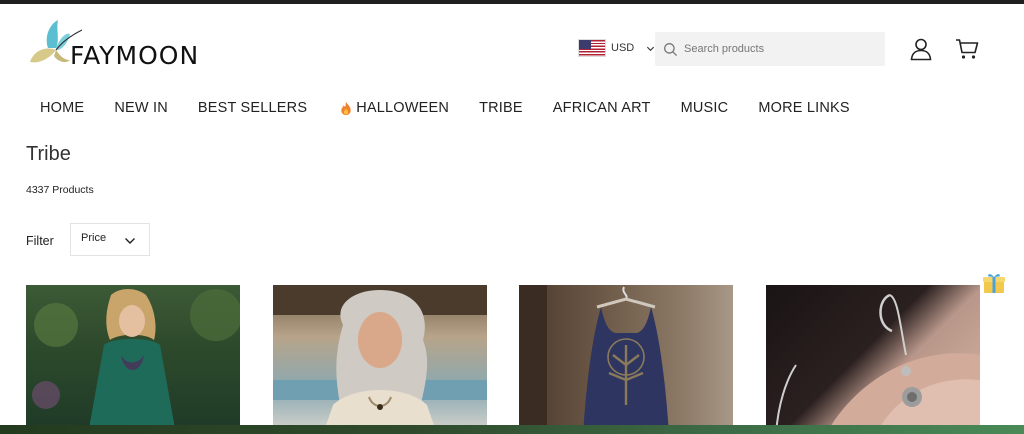  Describe the element at coordinates (994, 283) in the screenshot. I see `gift-icon` at that location.